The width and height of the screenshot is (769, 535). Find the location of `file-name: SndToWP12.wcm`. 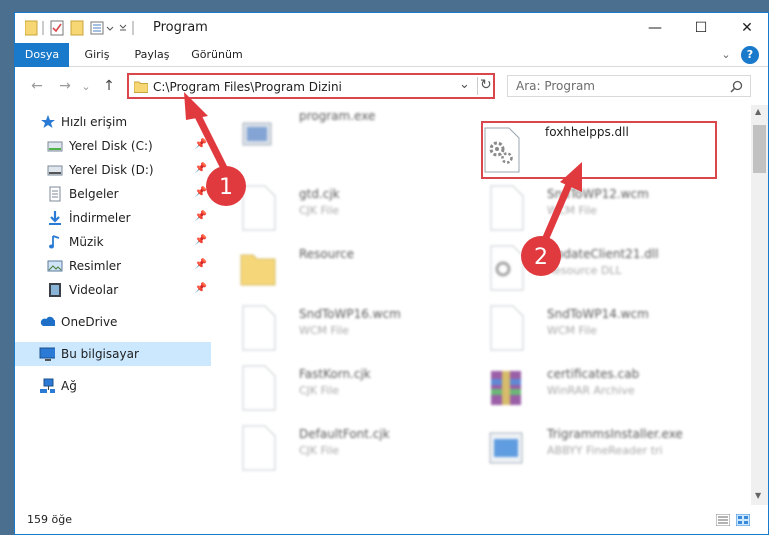

file-name: SndToWP12.wcm is located at coordinates (598, 194).